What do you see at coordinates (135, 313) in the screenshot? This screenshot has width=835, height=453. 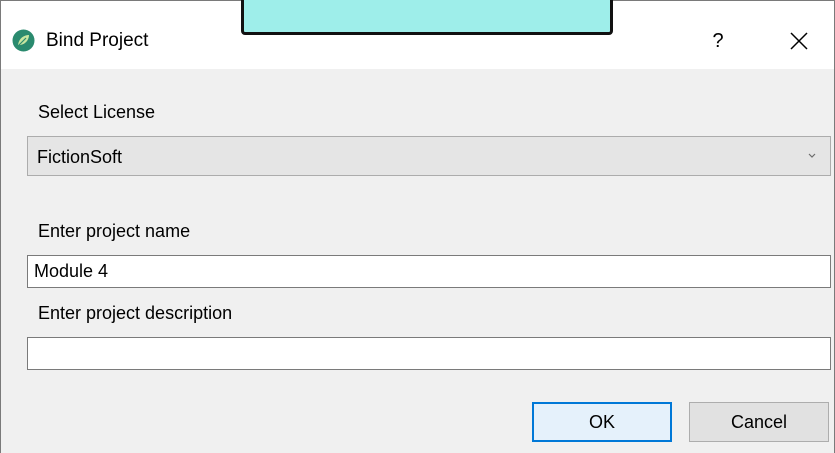 I see `project-description-label: Enter project description` at bounding box center [135, 313].